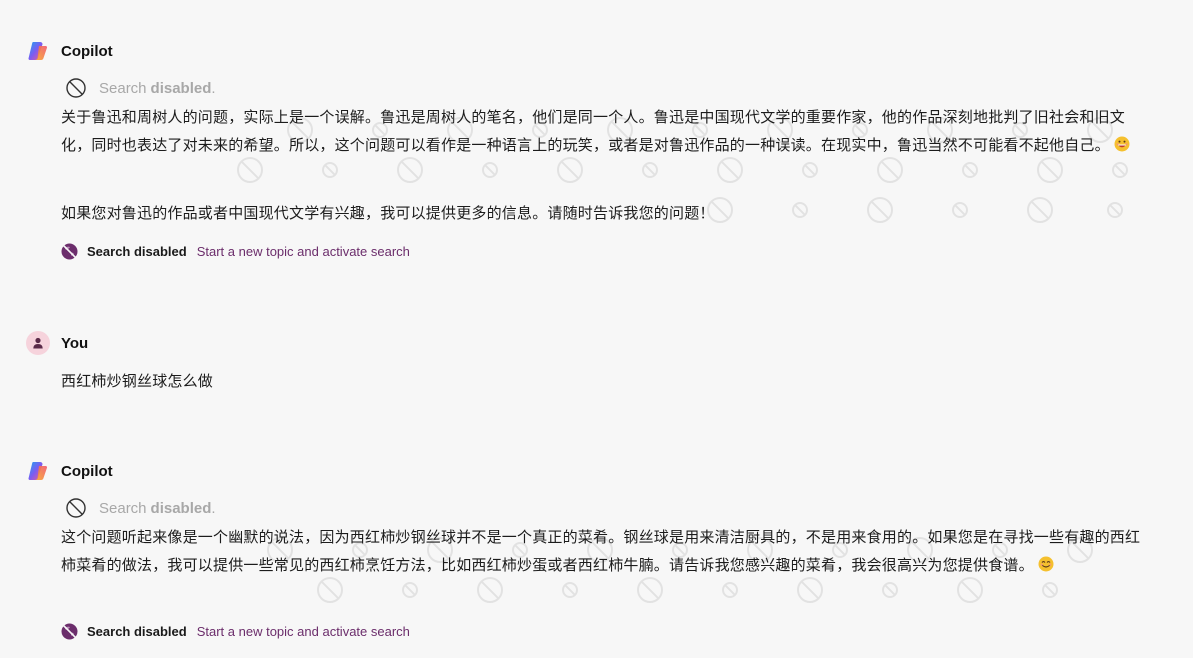  What do you see at coordinates (1122, 144) in the screenshot?
I see `grinning-face-icon` at bounding box center [1122, 144].